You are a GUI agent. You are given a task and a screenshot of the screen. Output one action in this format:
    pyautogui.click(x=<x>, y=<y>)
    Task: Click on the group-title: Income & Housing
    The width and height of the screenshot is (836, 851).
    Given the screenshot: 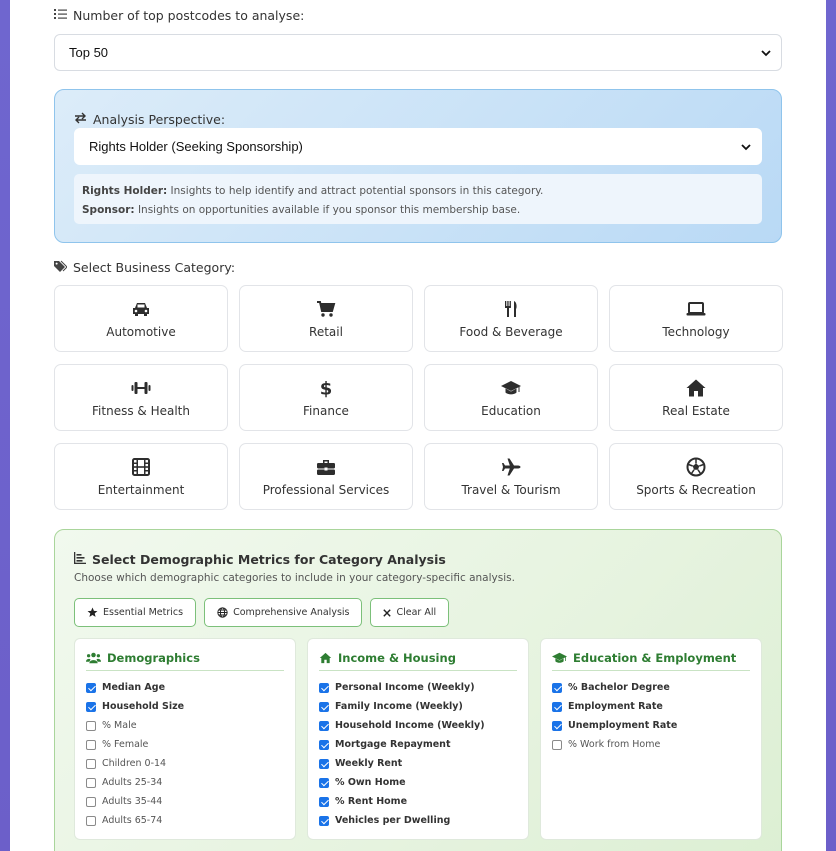 What is the action you would take?
    pyautogui.click(x=397, y=658)
    